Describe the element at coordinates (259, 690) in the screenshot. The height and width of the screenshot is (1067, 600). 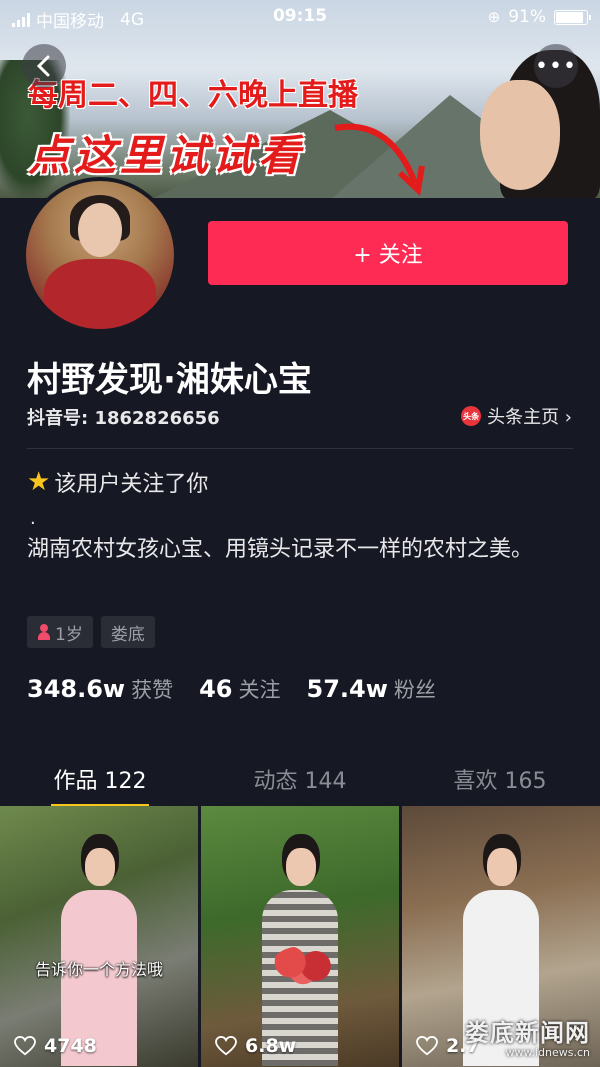
I see `stat-label: 关注` at that location.